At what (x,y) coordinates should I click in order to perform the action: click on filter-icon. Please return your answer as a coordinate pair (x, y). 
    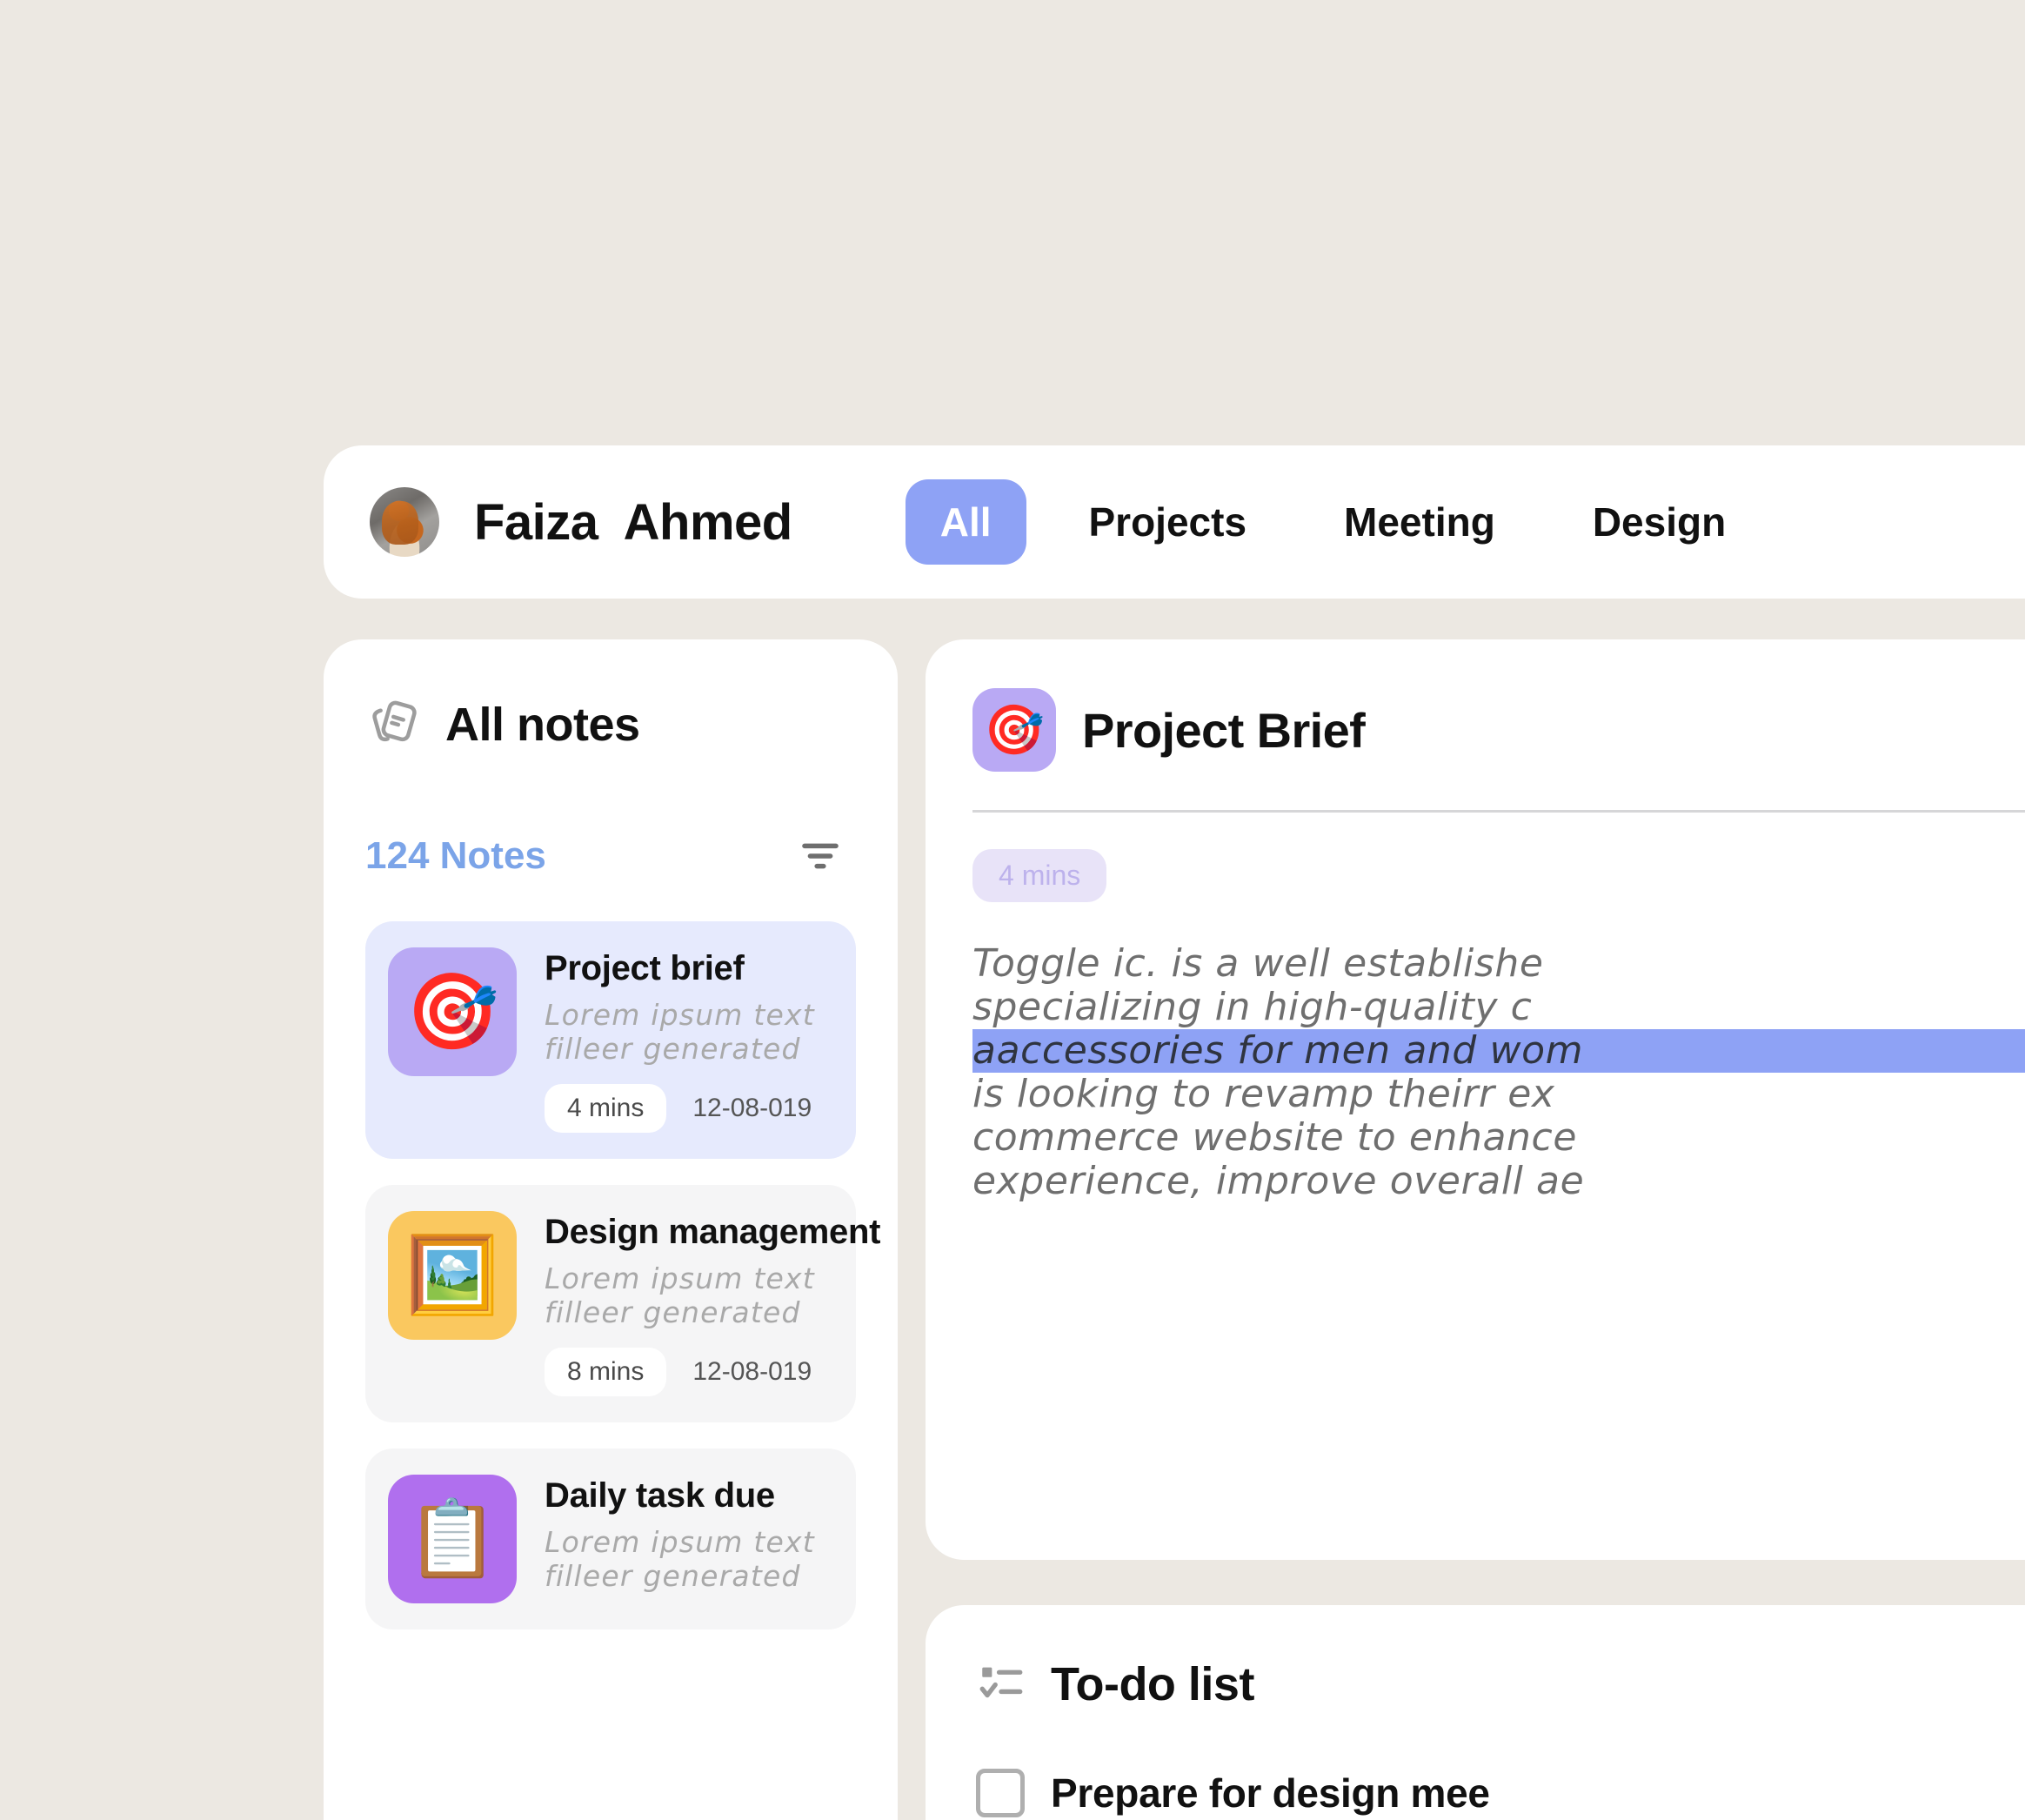
    Looking at the image, I should click on (820, 856).